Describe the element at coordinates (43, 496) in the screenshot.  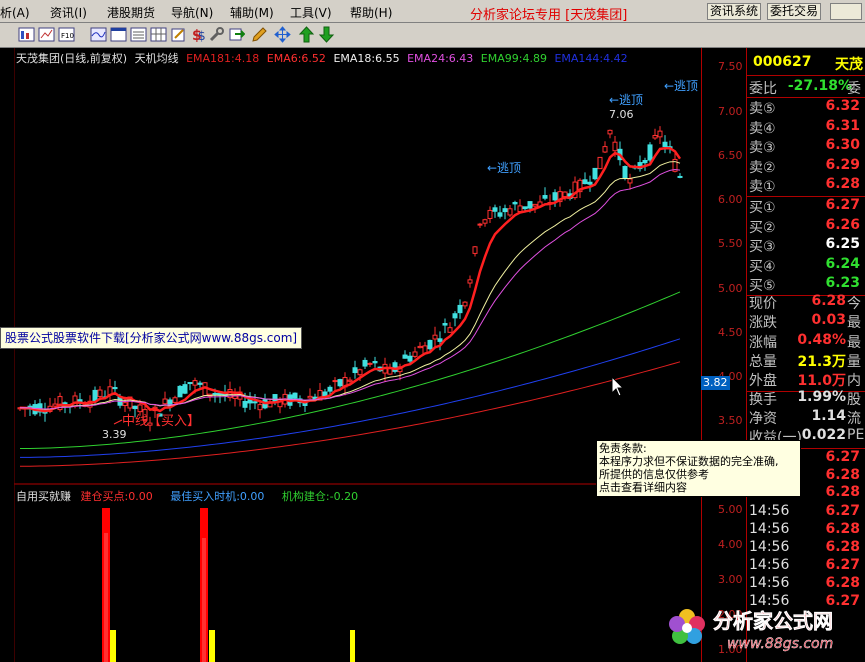
I see `indicator-title: 自用买就赚` at that location.